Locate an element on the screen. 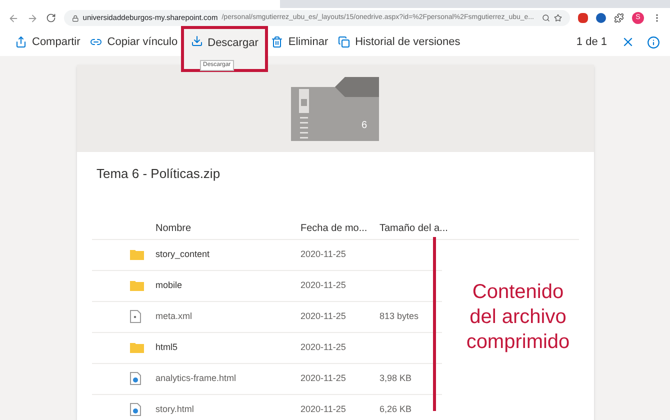 The height and width of the screenshot is (420, 670). close-icon is located at coordinates (628, 42).